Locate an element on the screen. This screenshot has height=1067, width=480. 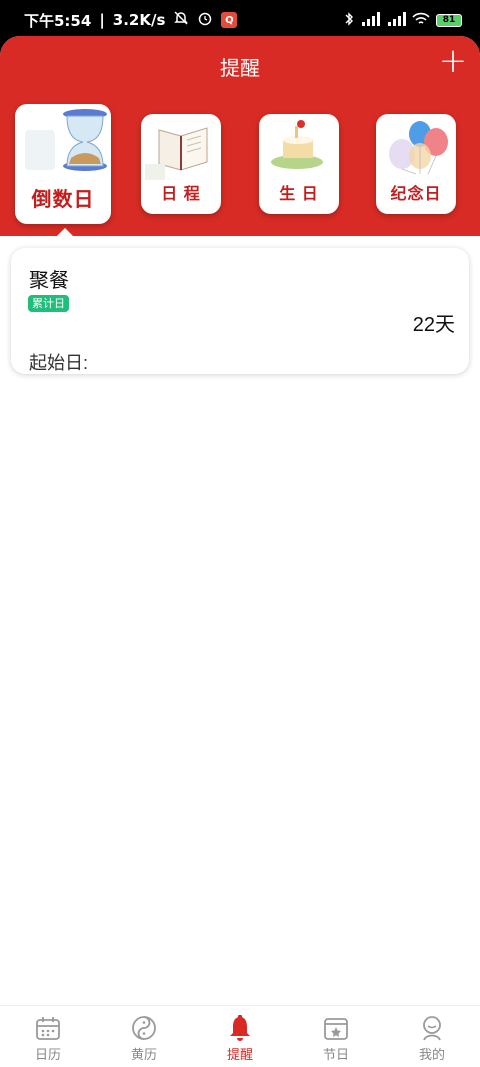
alarm-icon is located at coordinates (205, 20).